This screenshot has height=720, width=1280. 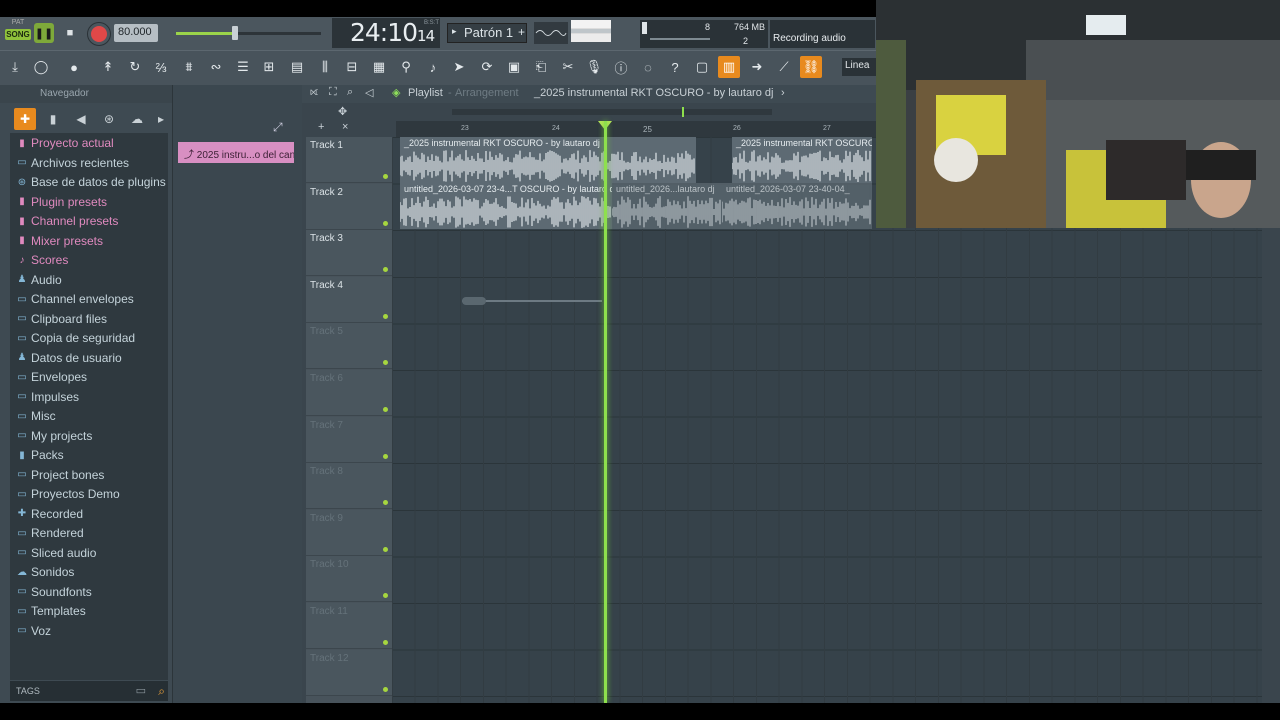 What do you see at coordinates (35, 416) in the screenshot?
I see `browser-item: ▭ Misc` at bounding box center [35, 416].